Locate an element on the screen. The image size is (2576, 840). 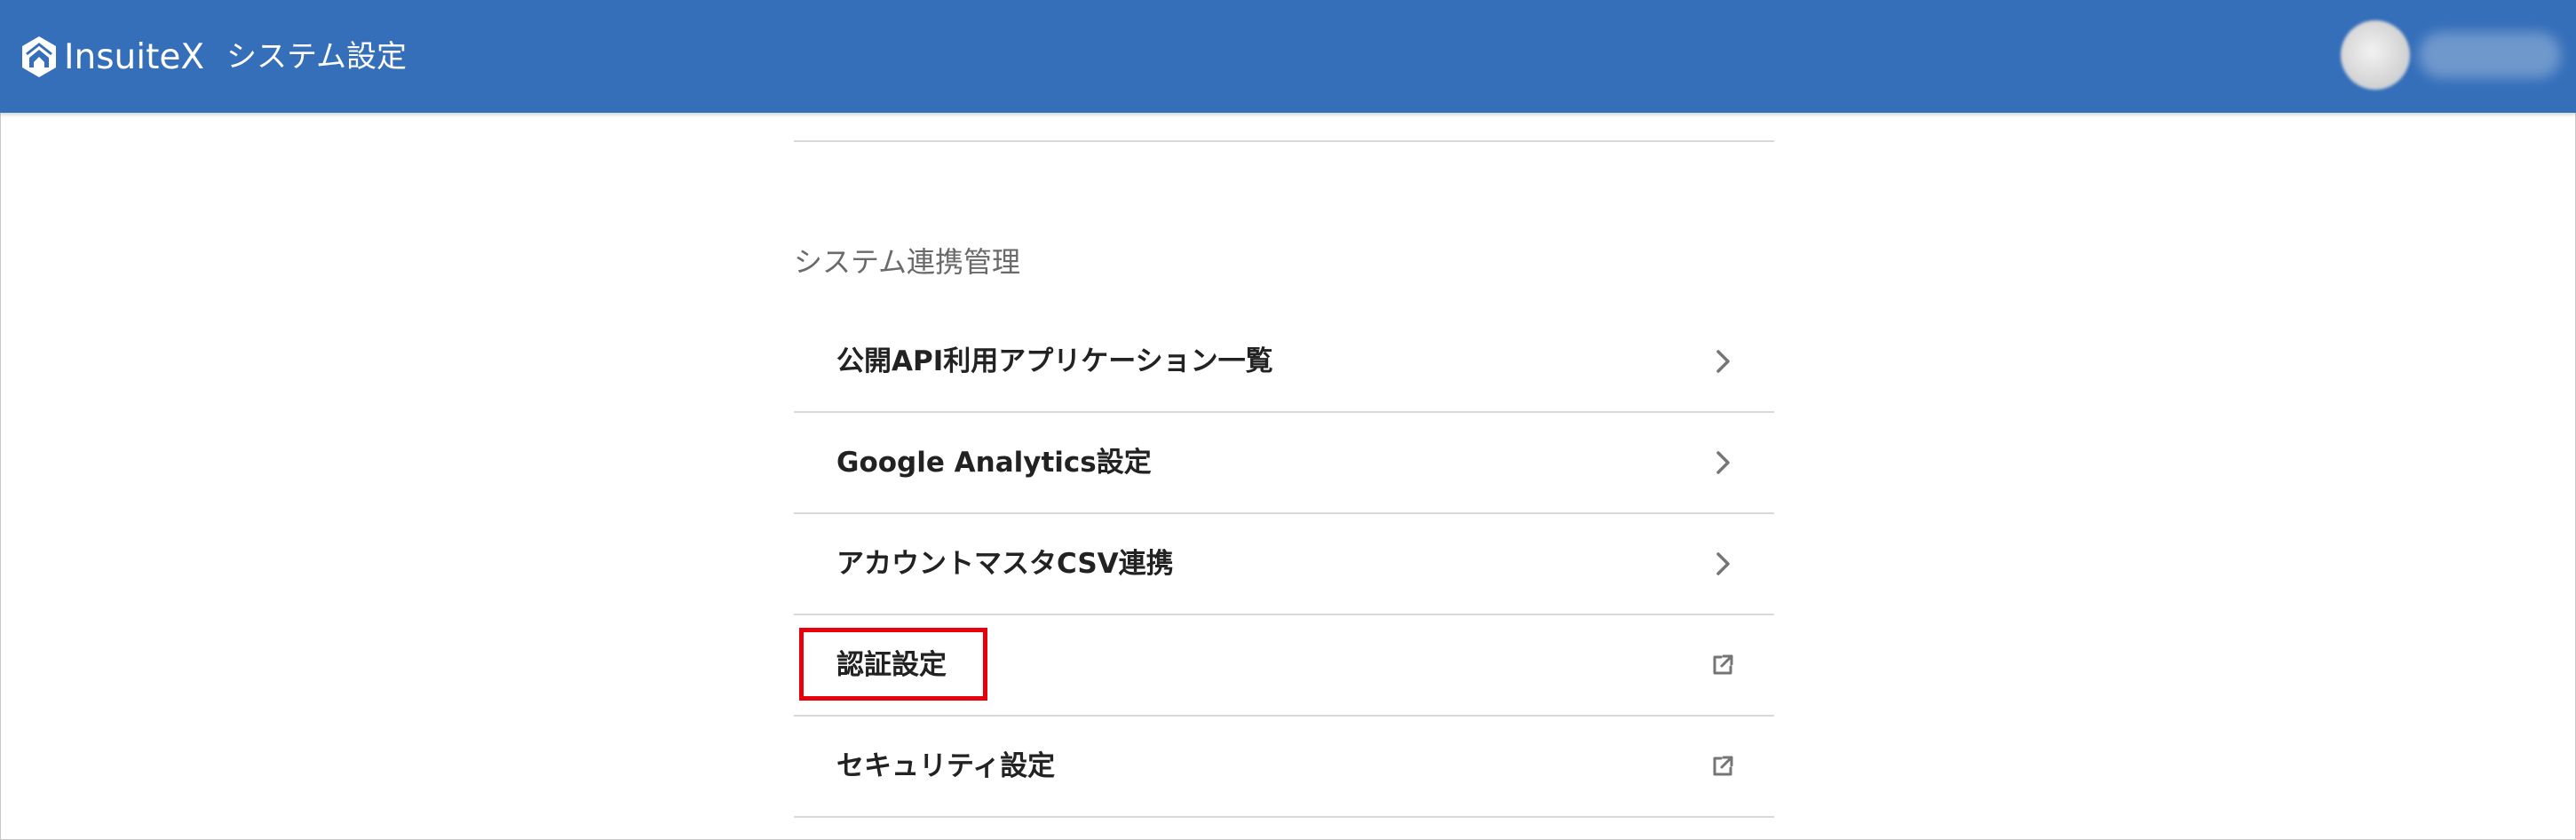
menu-item-label: 認証設定 is located at coordinates (892, 665).